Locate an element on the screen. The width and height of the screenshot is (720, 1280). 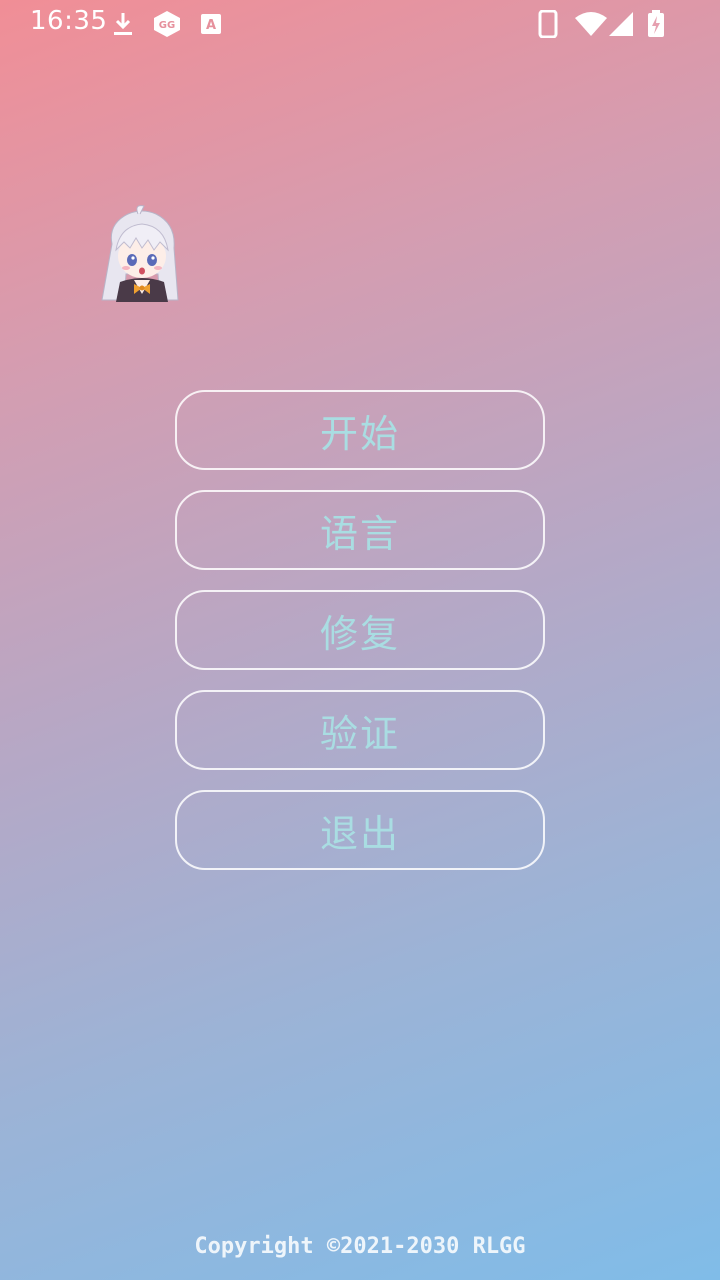
status-bar: 16:35 GG A is located at coordinates (360, 24).